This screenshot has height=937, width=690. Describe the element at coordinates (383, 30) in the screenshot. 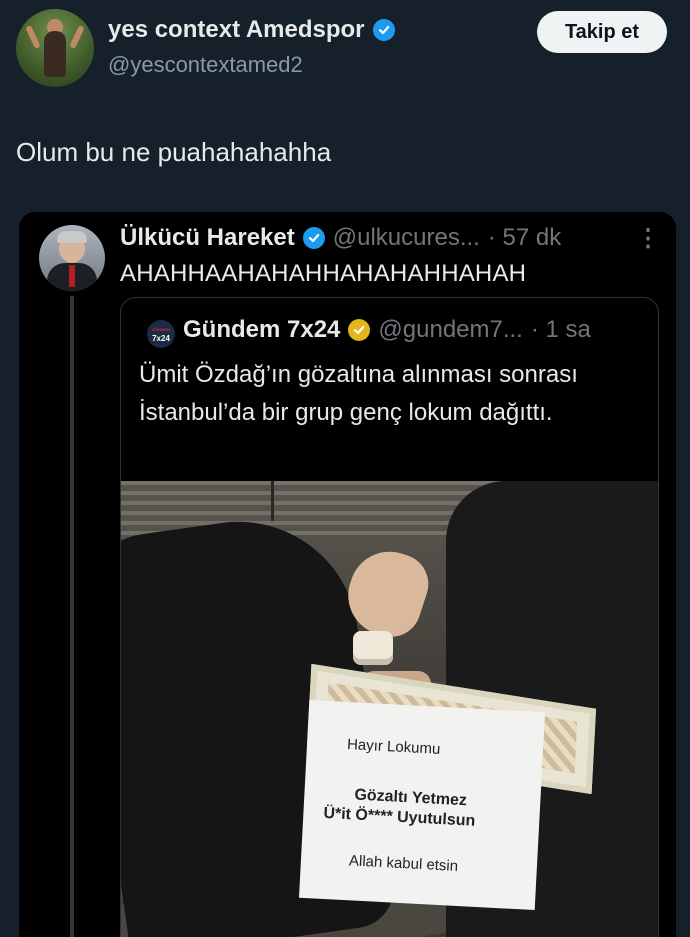

I see `verified-badge-icon` at that location.